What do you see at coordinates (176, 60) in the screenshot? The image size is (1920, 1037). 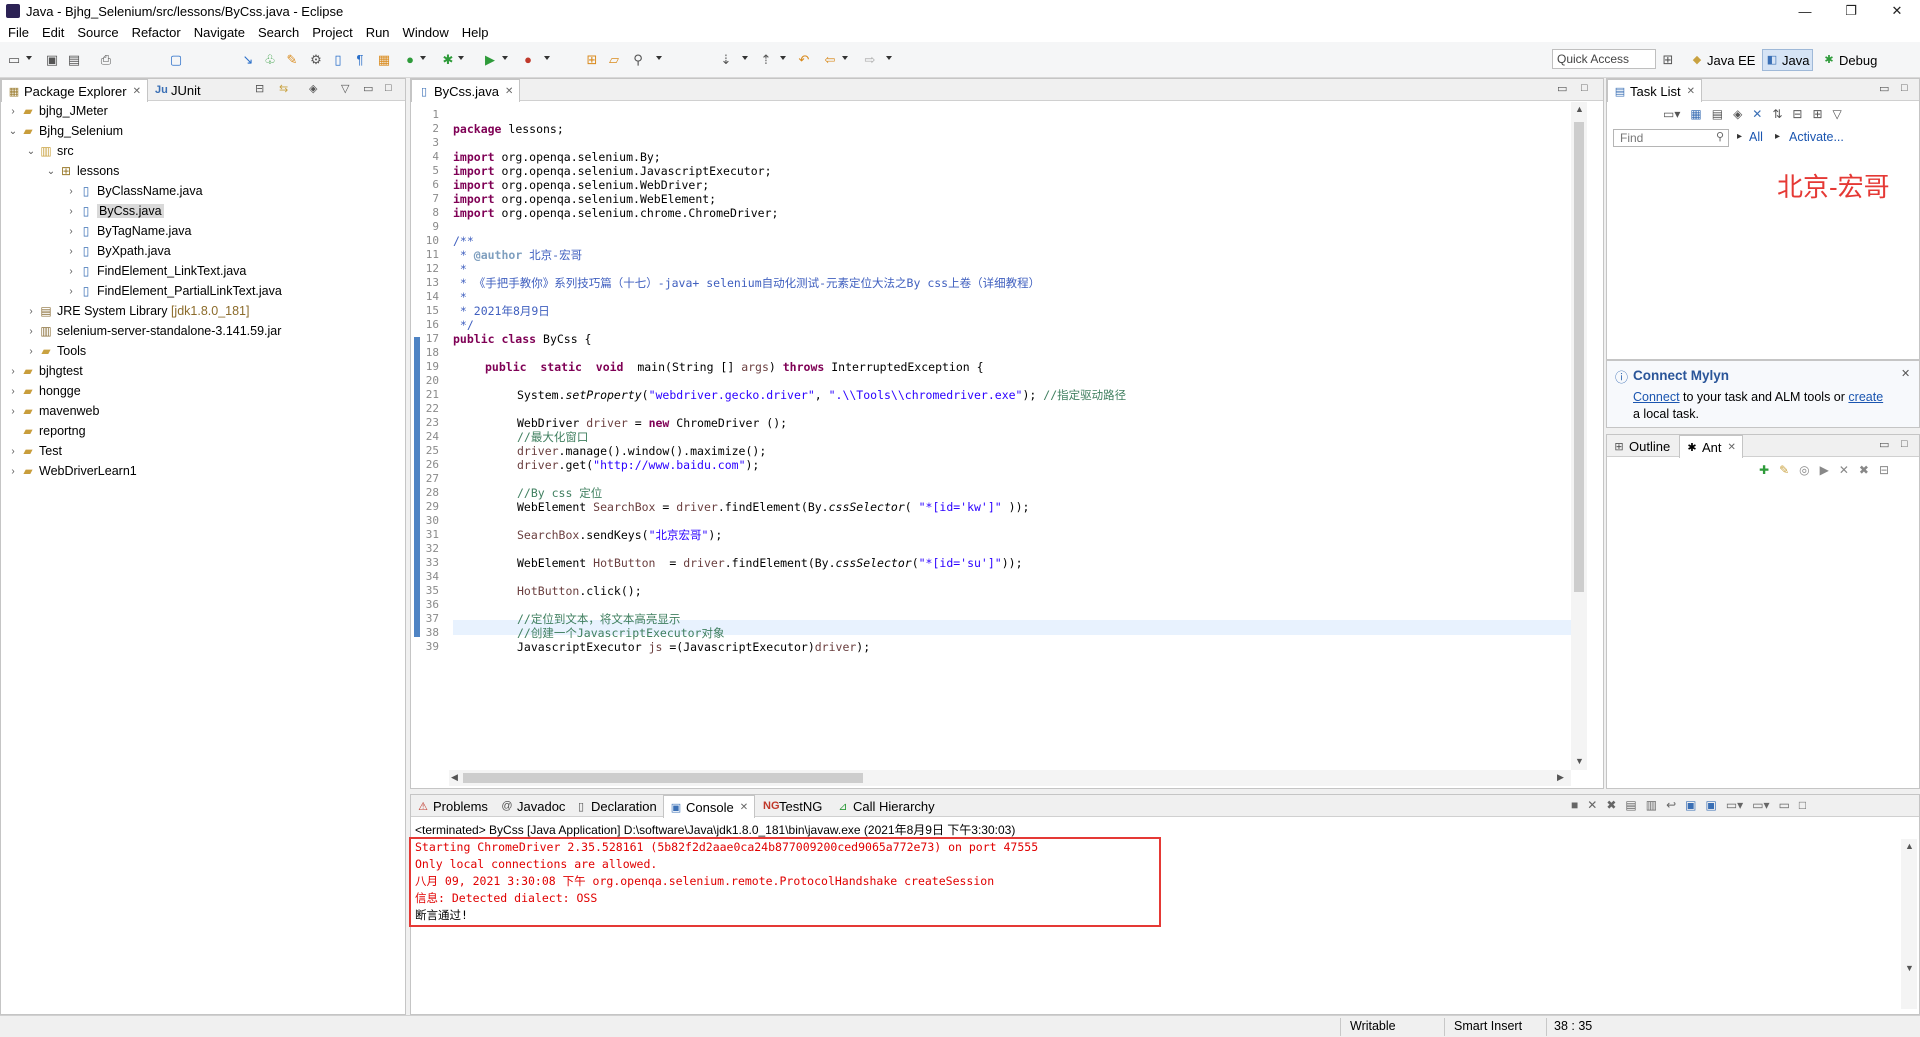 I see `terminal-icon: ▢` at bounding box center [176, 60].